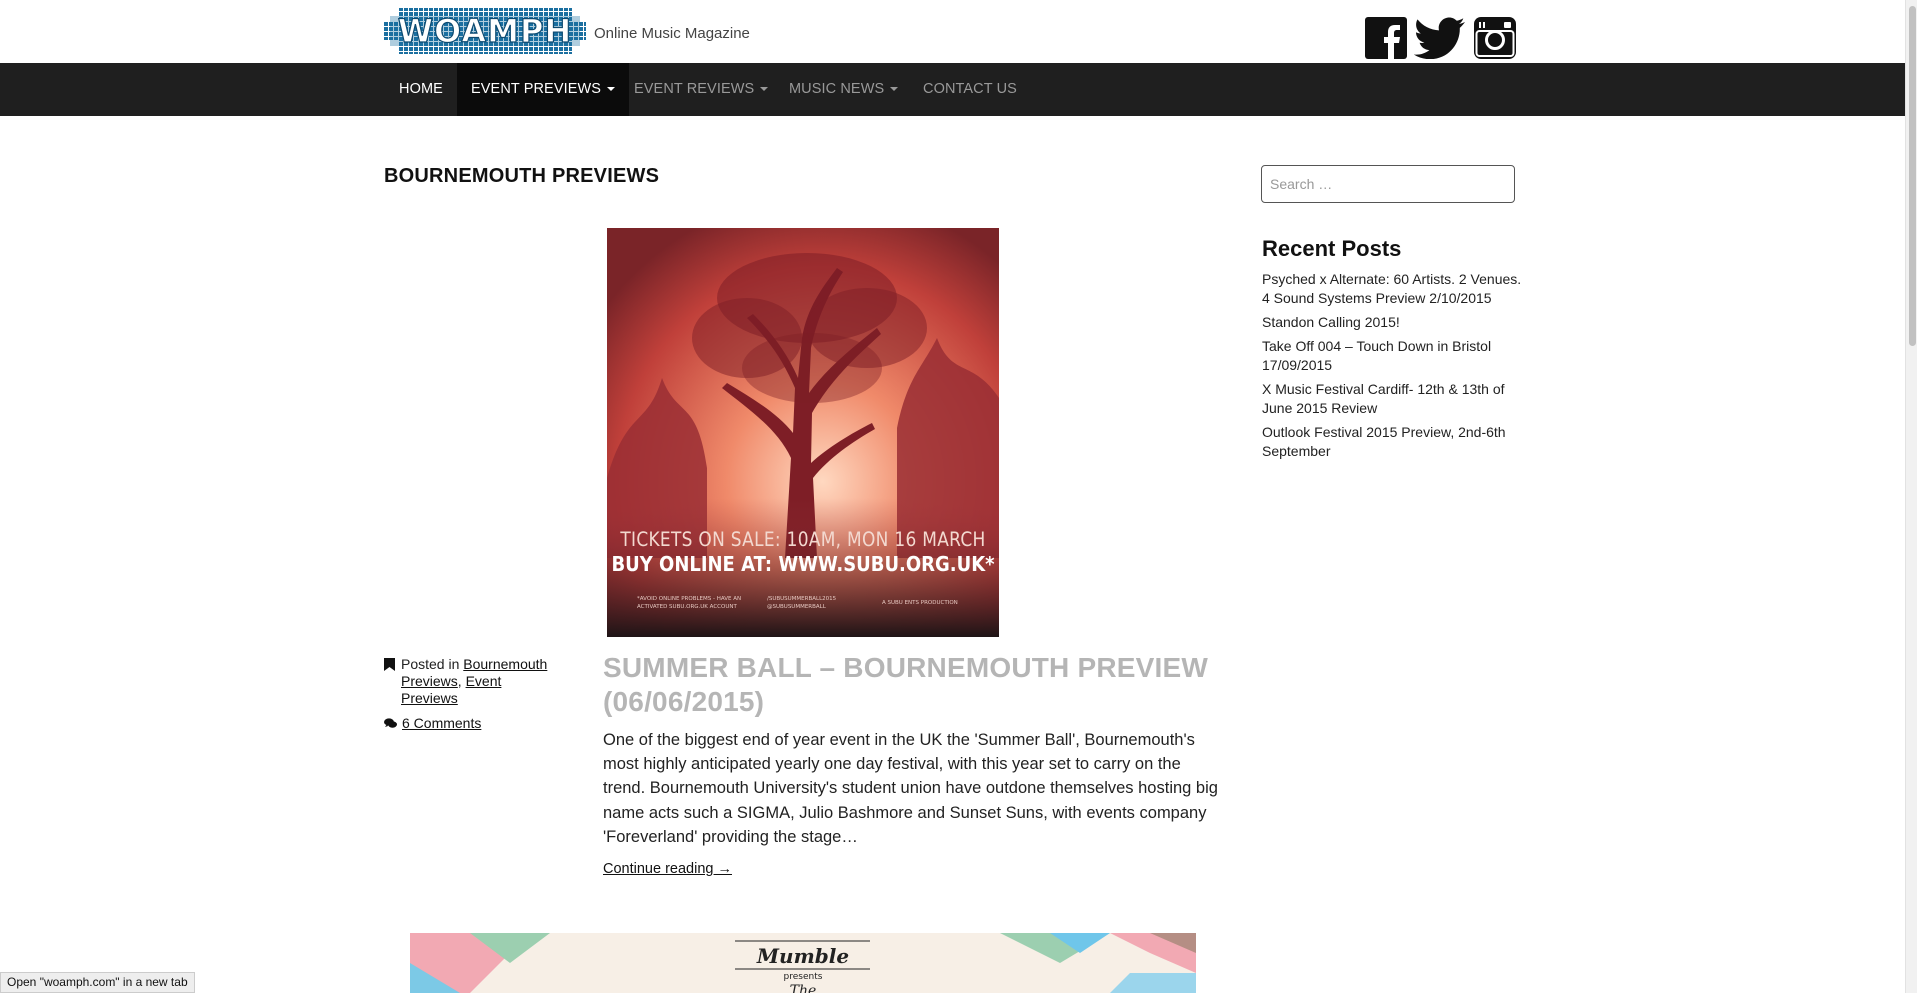 The width and height of the screenshot is (1917, 993). Describe the element at coordinates (421, 89) in the screenshot. I see `nav-home: HOME` at that location.